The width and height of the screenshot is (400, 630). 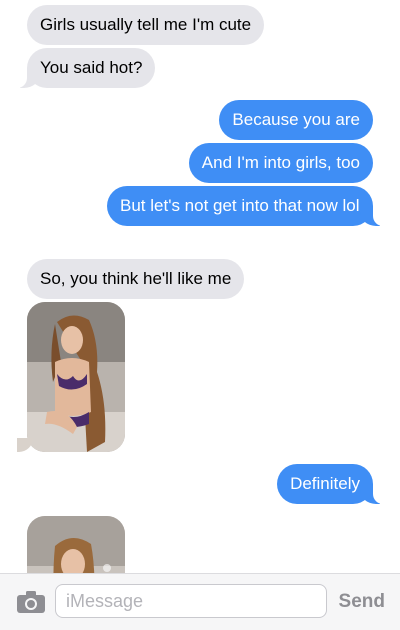 I want to click on message-input, so click(x=191, y=601).